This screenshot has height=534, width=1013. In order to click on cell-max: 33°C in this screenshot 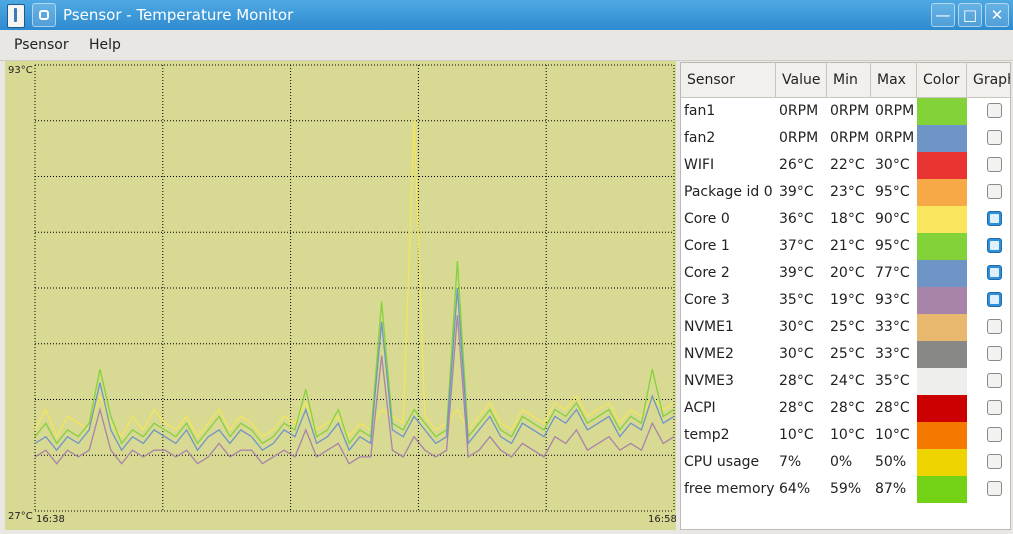, I will do `click(892, 354)`.